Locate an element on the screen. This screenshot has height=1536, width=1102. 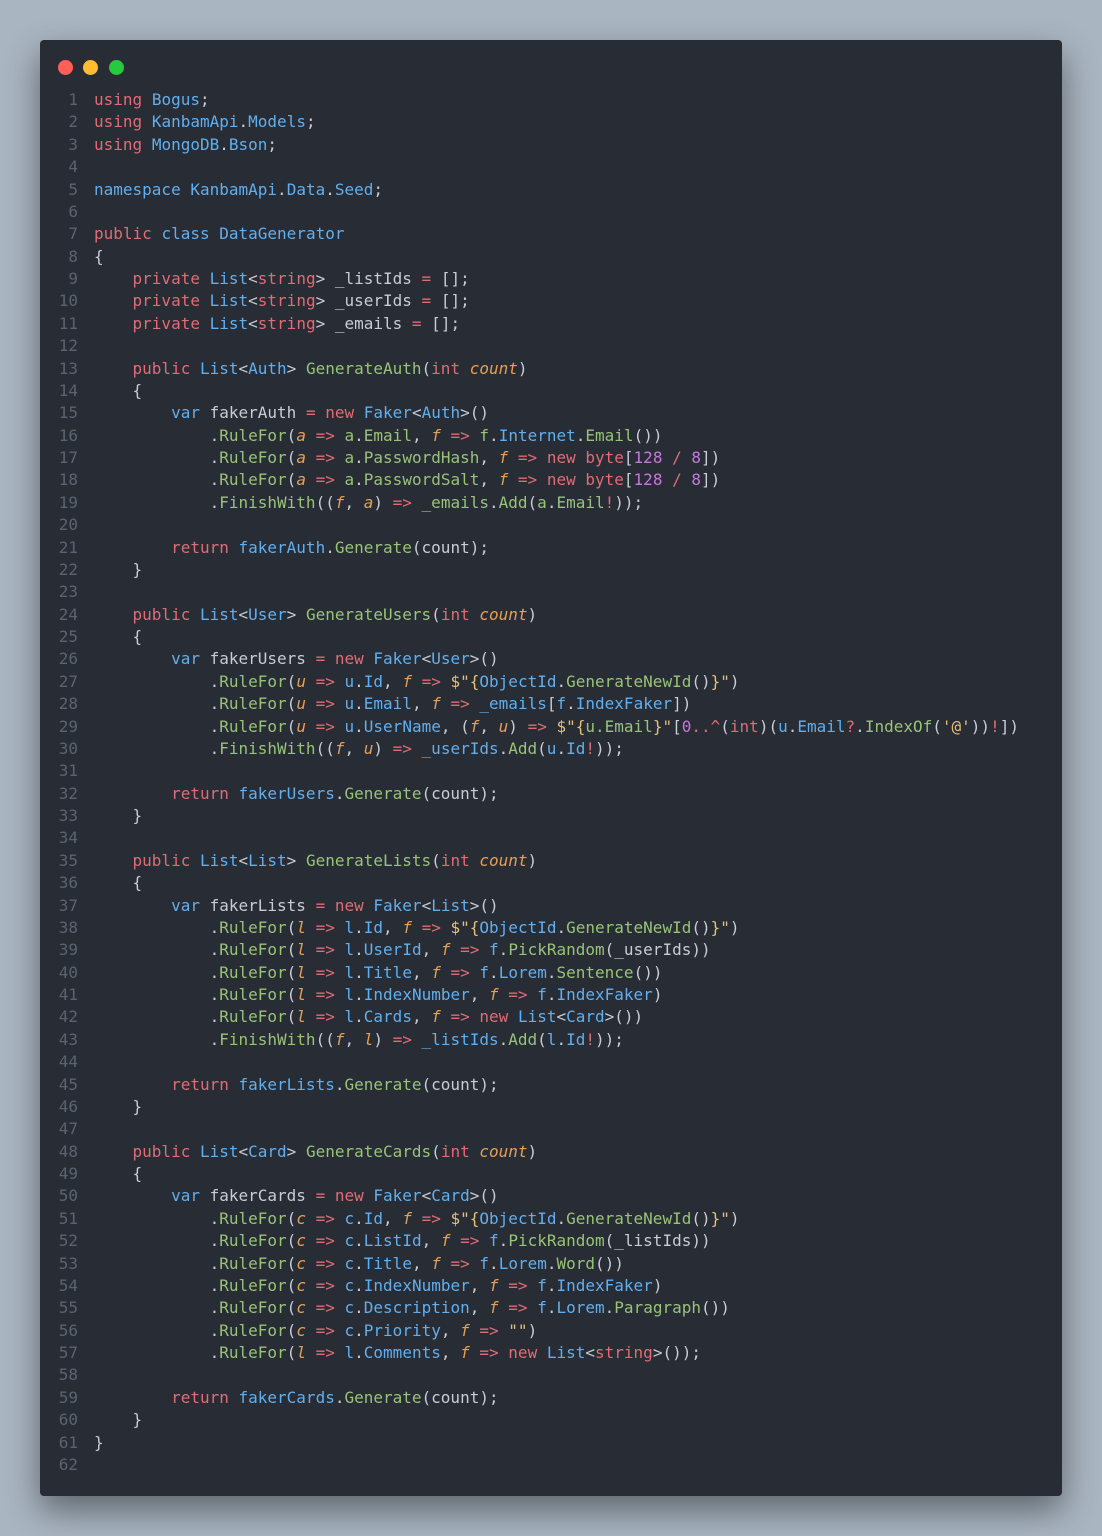
line-number: 48 is located at coordinates (68, 1151).